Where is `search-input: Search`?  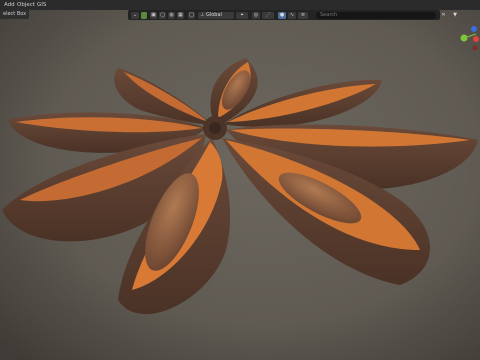 search-input: Search is located at coordinates (376, 15).